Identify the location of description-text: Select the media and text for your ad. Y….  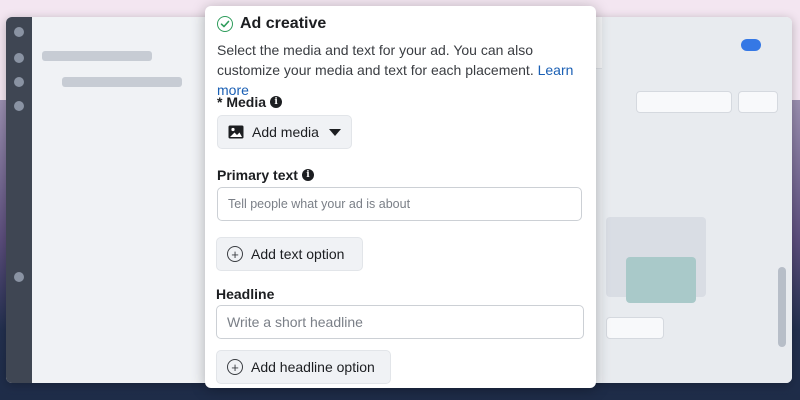
(375, 60).